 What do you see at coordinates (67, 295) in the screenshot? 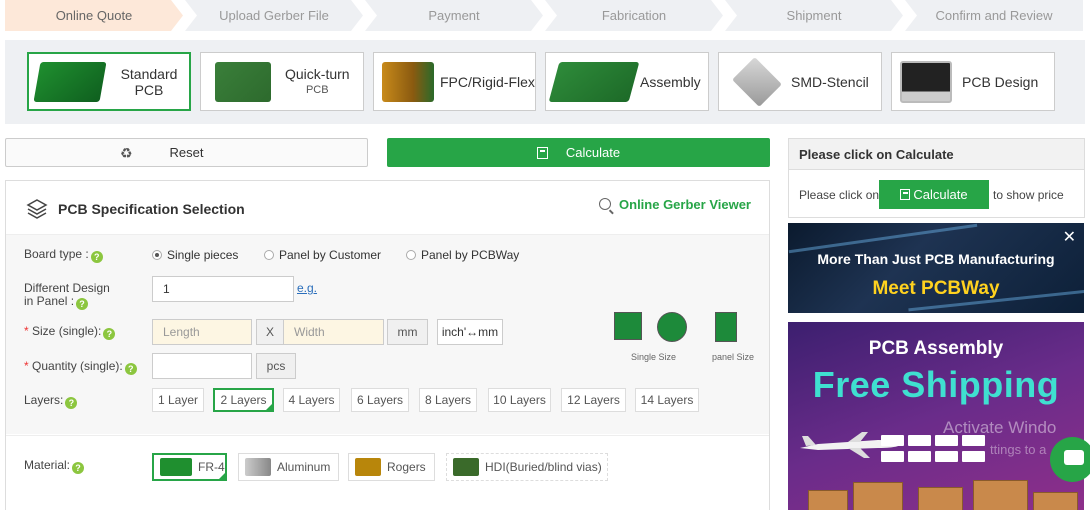
I see `different-design-label: Different Design in Panel :?` at bounding box center [67, 295].